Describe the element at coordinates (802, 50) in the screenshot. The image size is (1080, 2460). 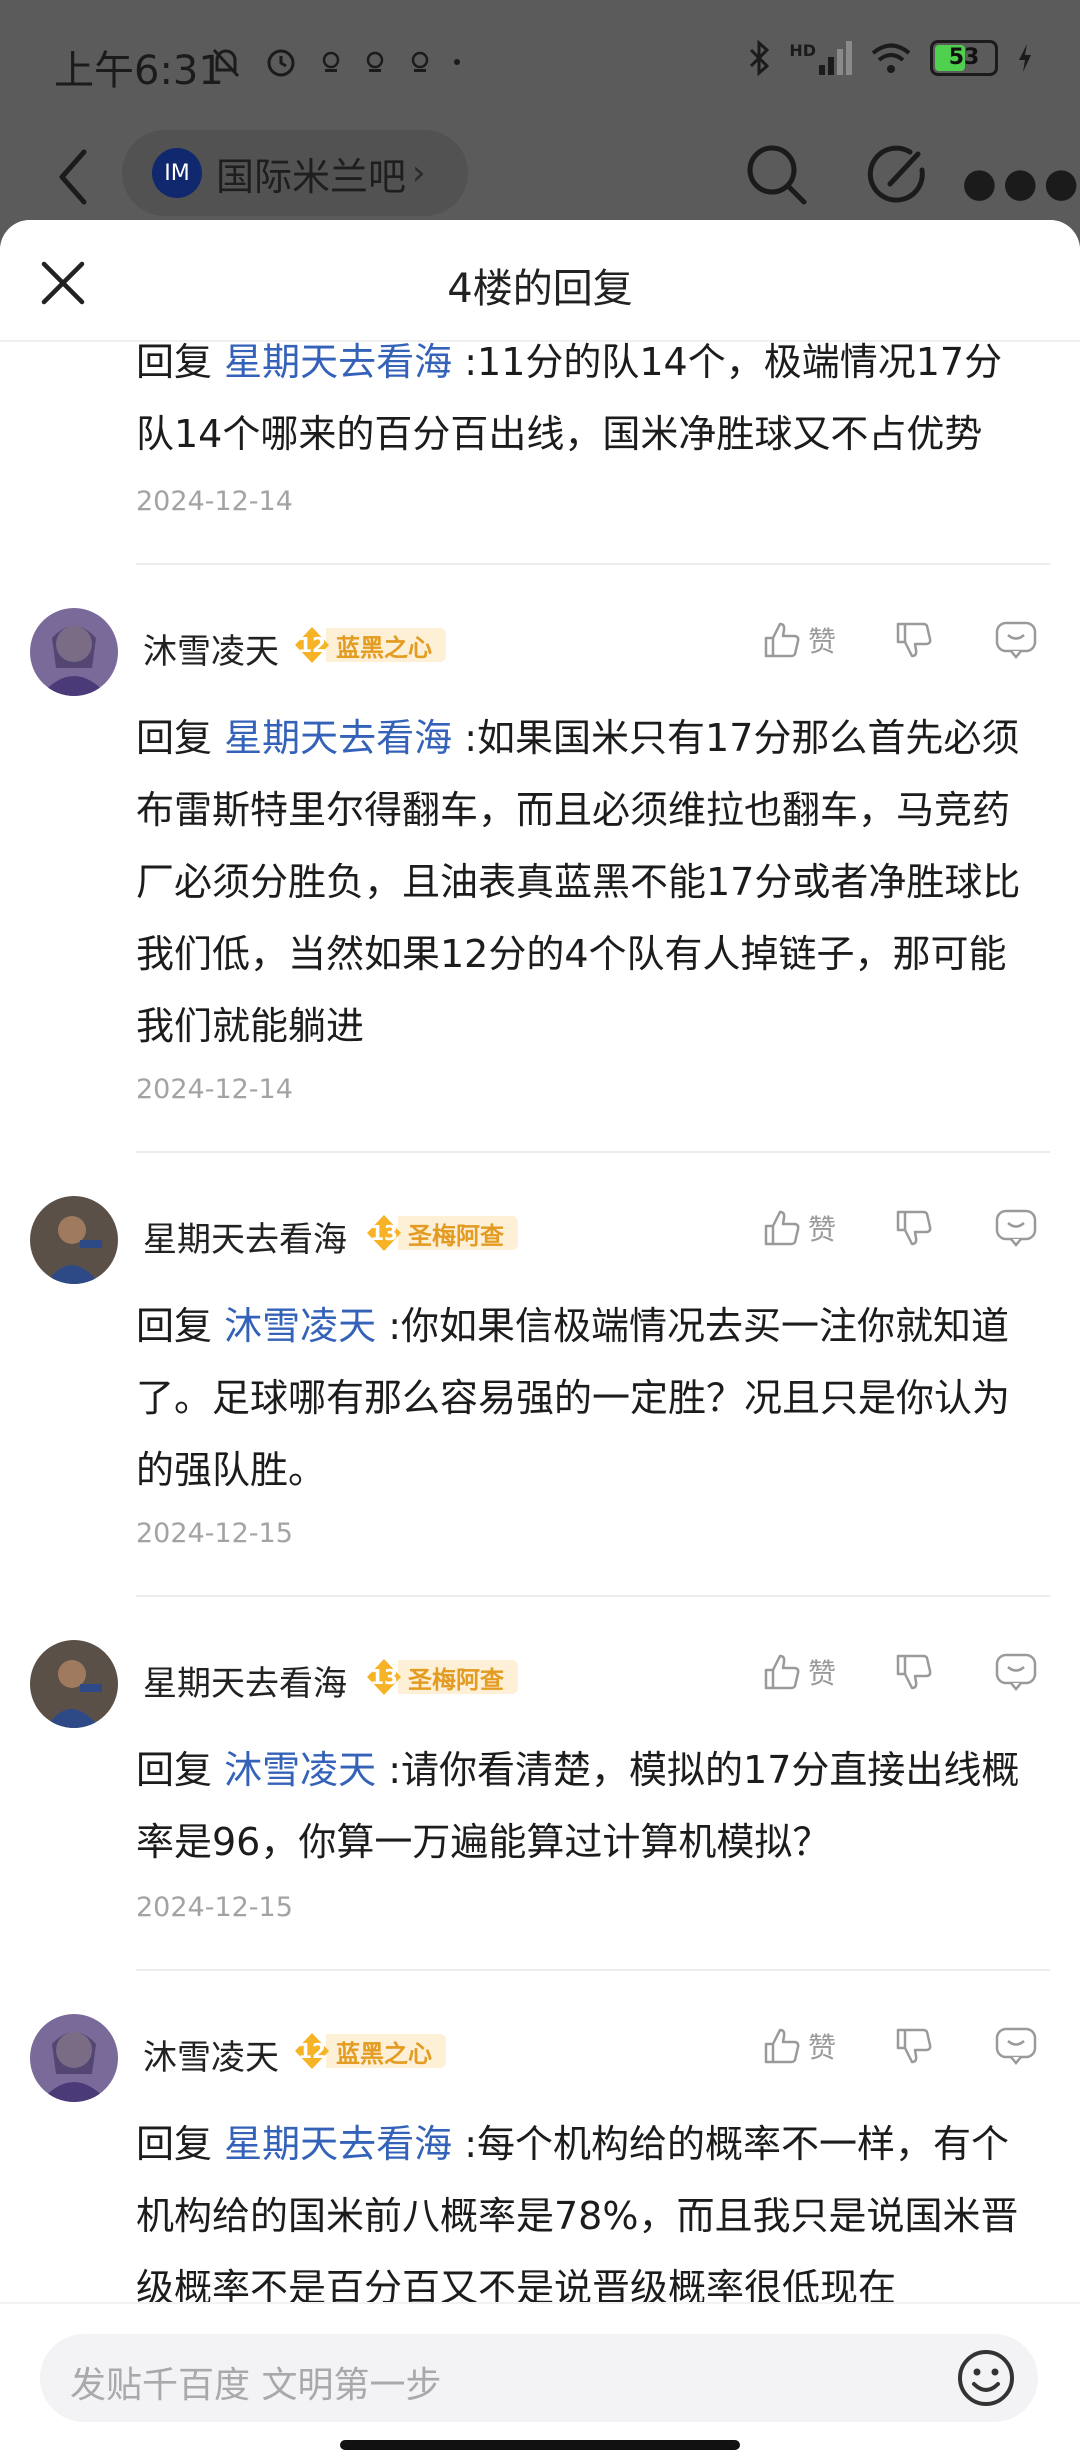
I see `hd-label: HD` at that location.